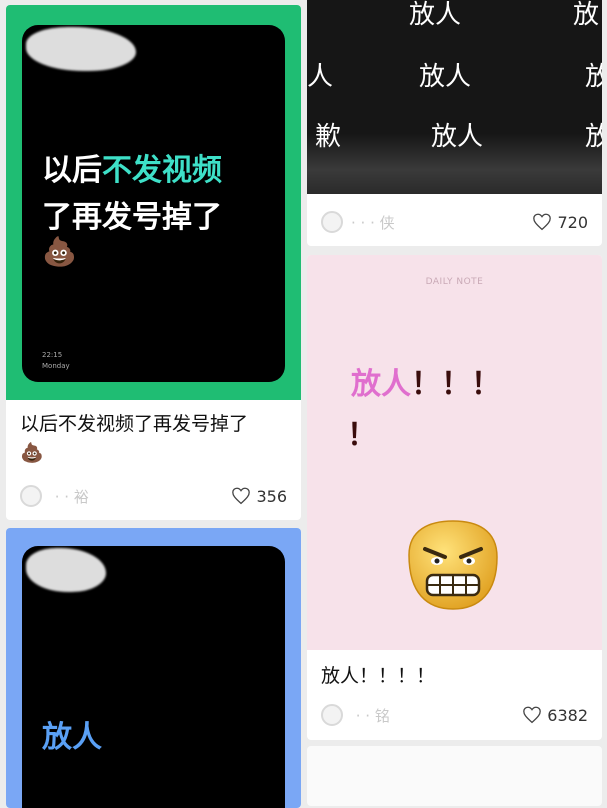  Describe the element at coordinates (320, 77) in the screenshot. I see `cover-text: 人` at that location.